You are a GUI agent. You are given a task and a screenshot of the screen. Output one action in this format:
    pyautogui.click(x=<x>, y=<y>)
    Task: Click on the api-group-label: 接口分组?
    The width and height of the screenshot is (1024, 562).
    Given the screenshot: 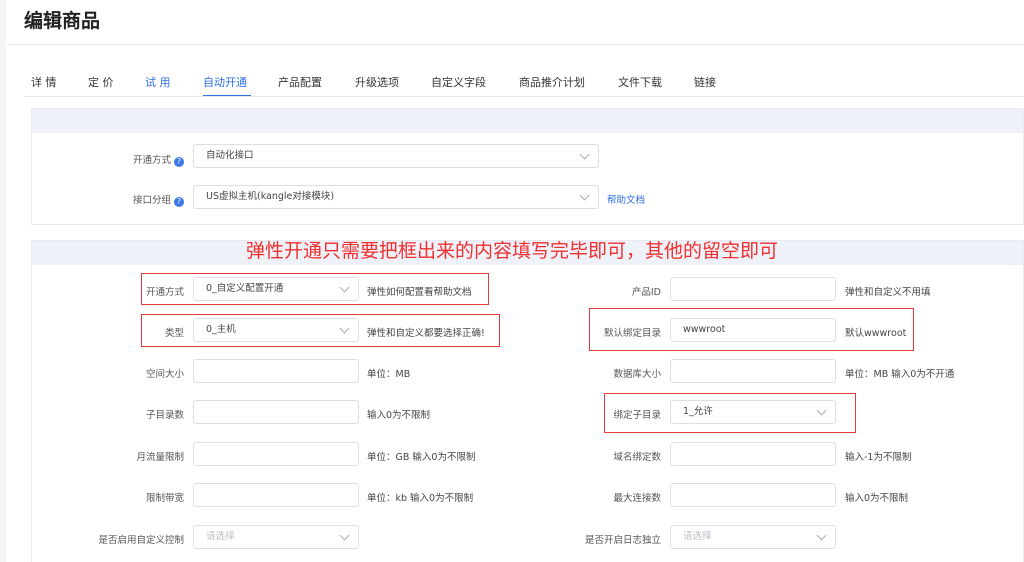 What is the action you would take?
    pyautogui.click(x=142, y=199)
    